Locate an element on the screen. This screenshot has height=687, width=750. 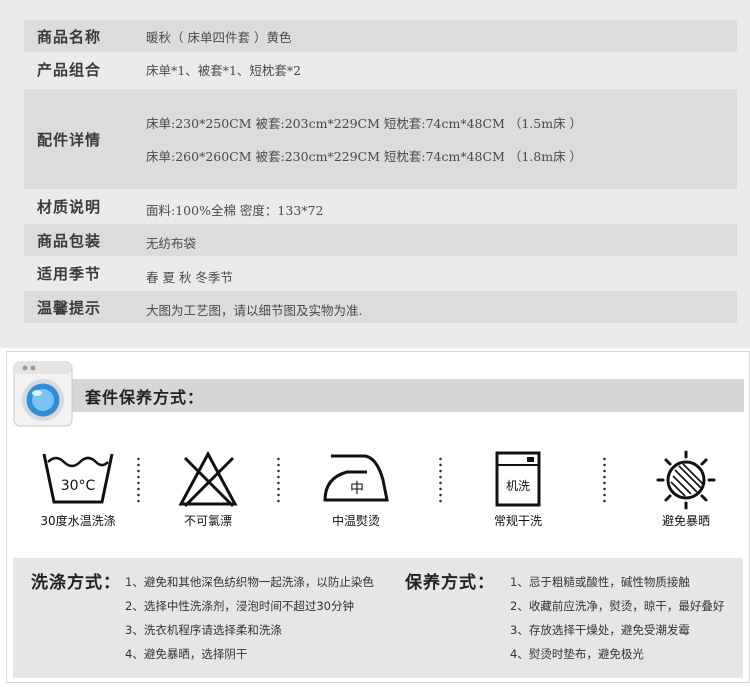
care-symbol-sun: 避免暴晒 is located at coordinates (686, 491).